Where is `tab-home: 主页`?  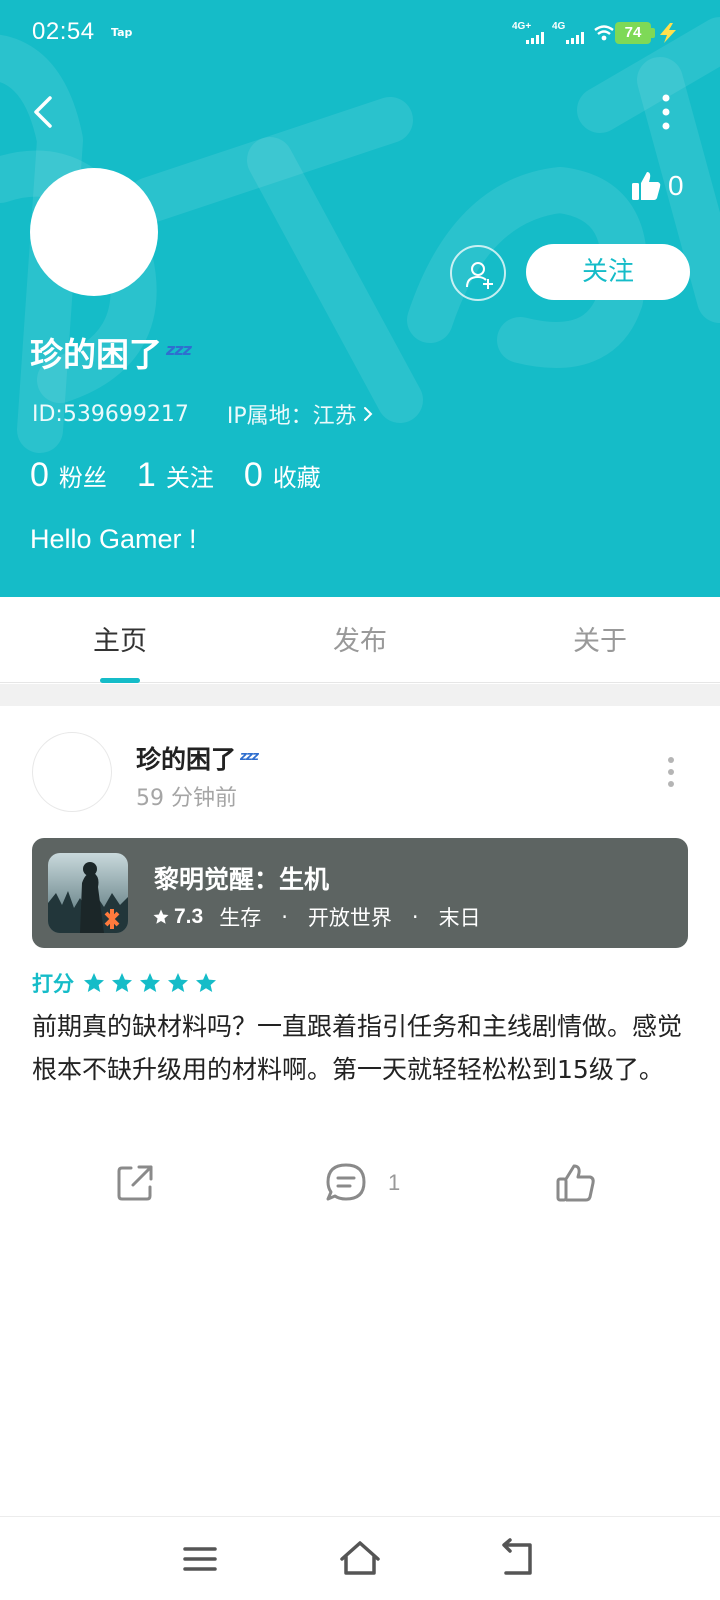
tab-home: 主页 is located at coordinates (120, 640).